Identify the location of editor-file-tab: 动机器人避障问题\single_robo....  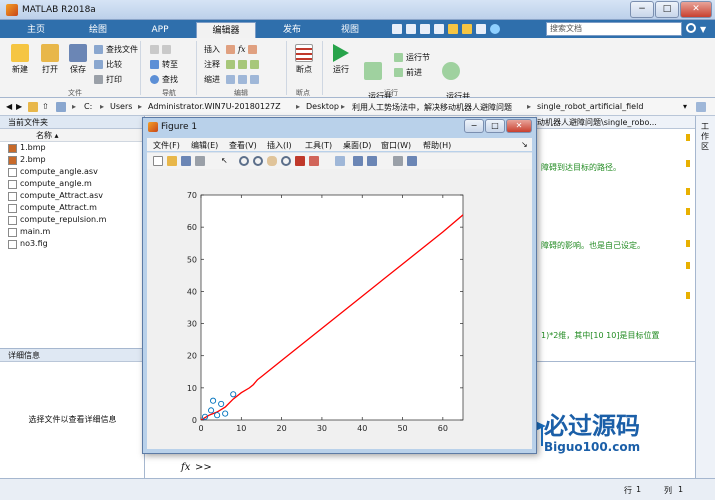
(615, 122).